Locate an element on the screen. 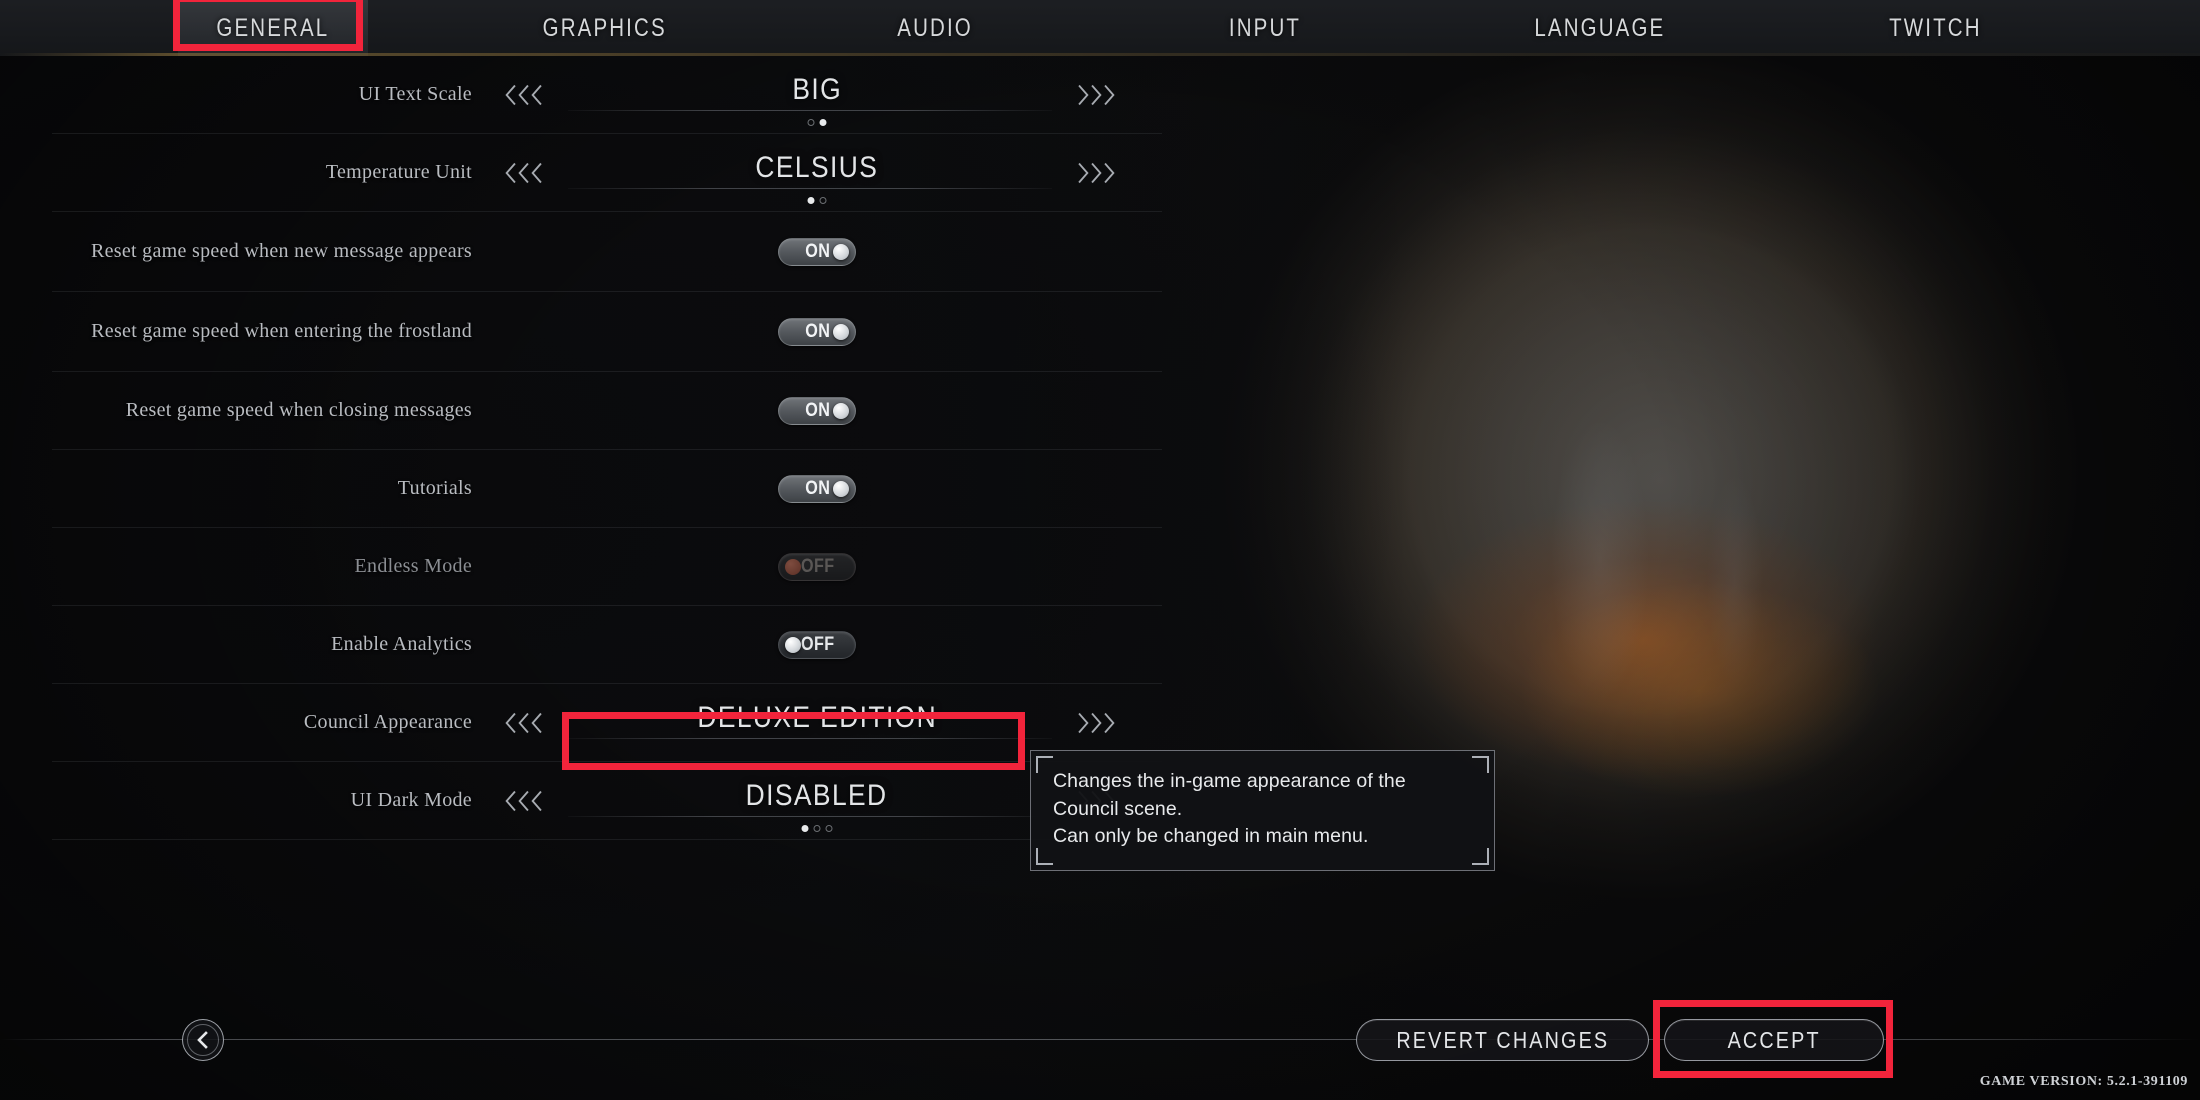 The width and height of the screenshot is (2200, 1100). setting-label: Enable Analytics is located at coordinates (401, 644).